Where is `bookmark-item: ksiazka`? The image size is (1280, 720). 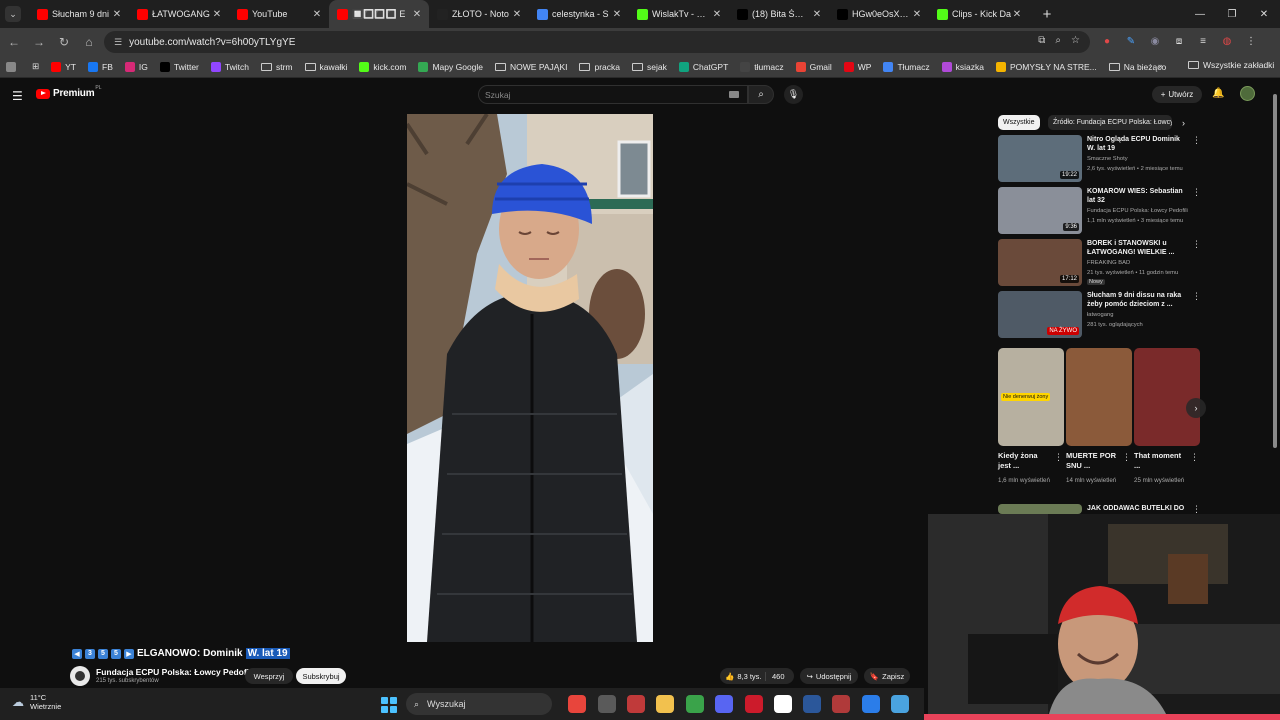 bookmark-item: ksiazka is located at coordinates (962, 66).